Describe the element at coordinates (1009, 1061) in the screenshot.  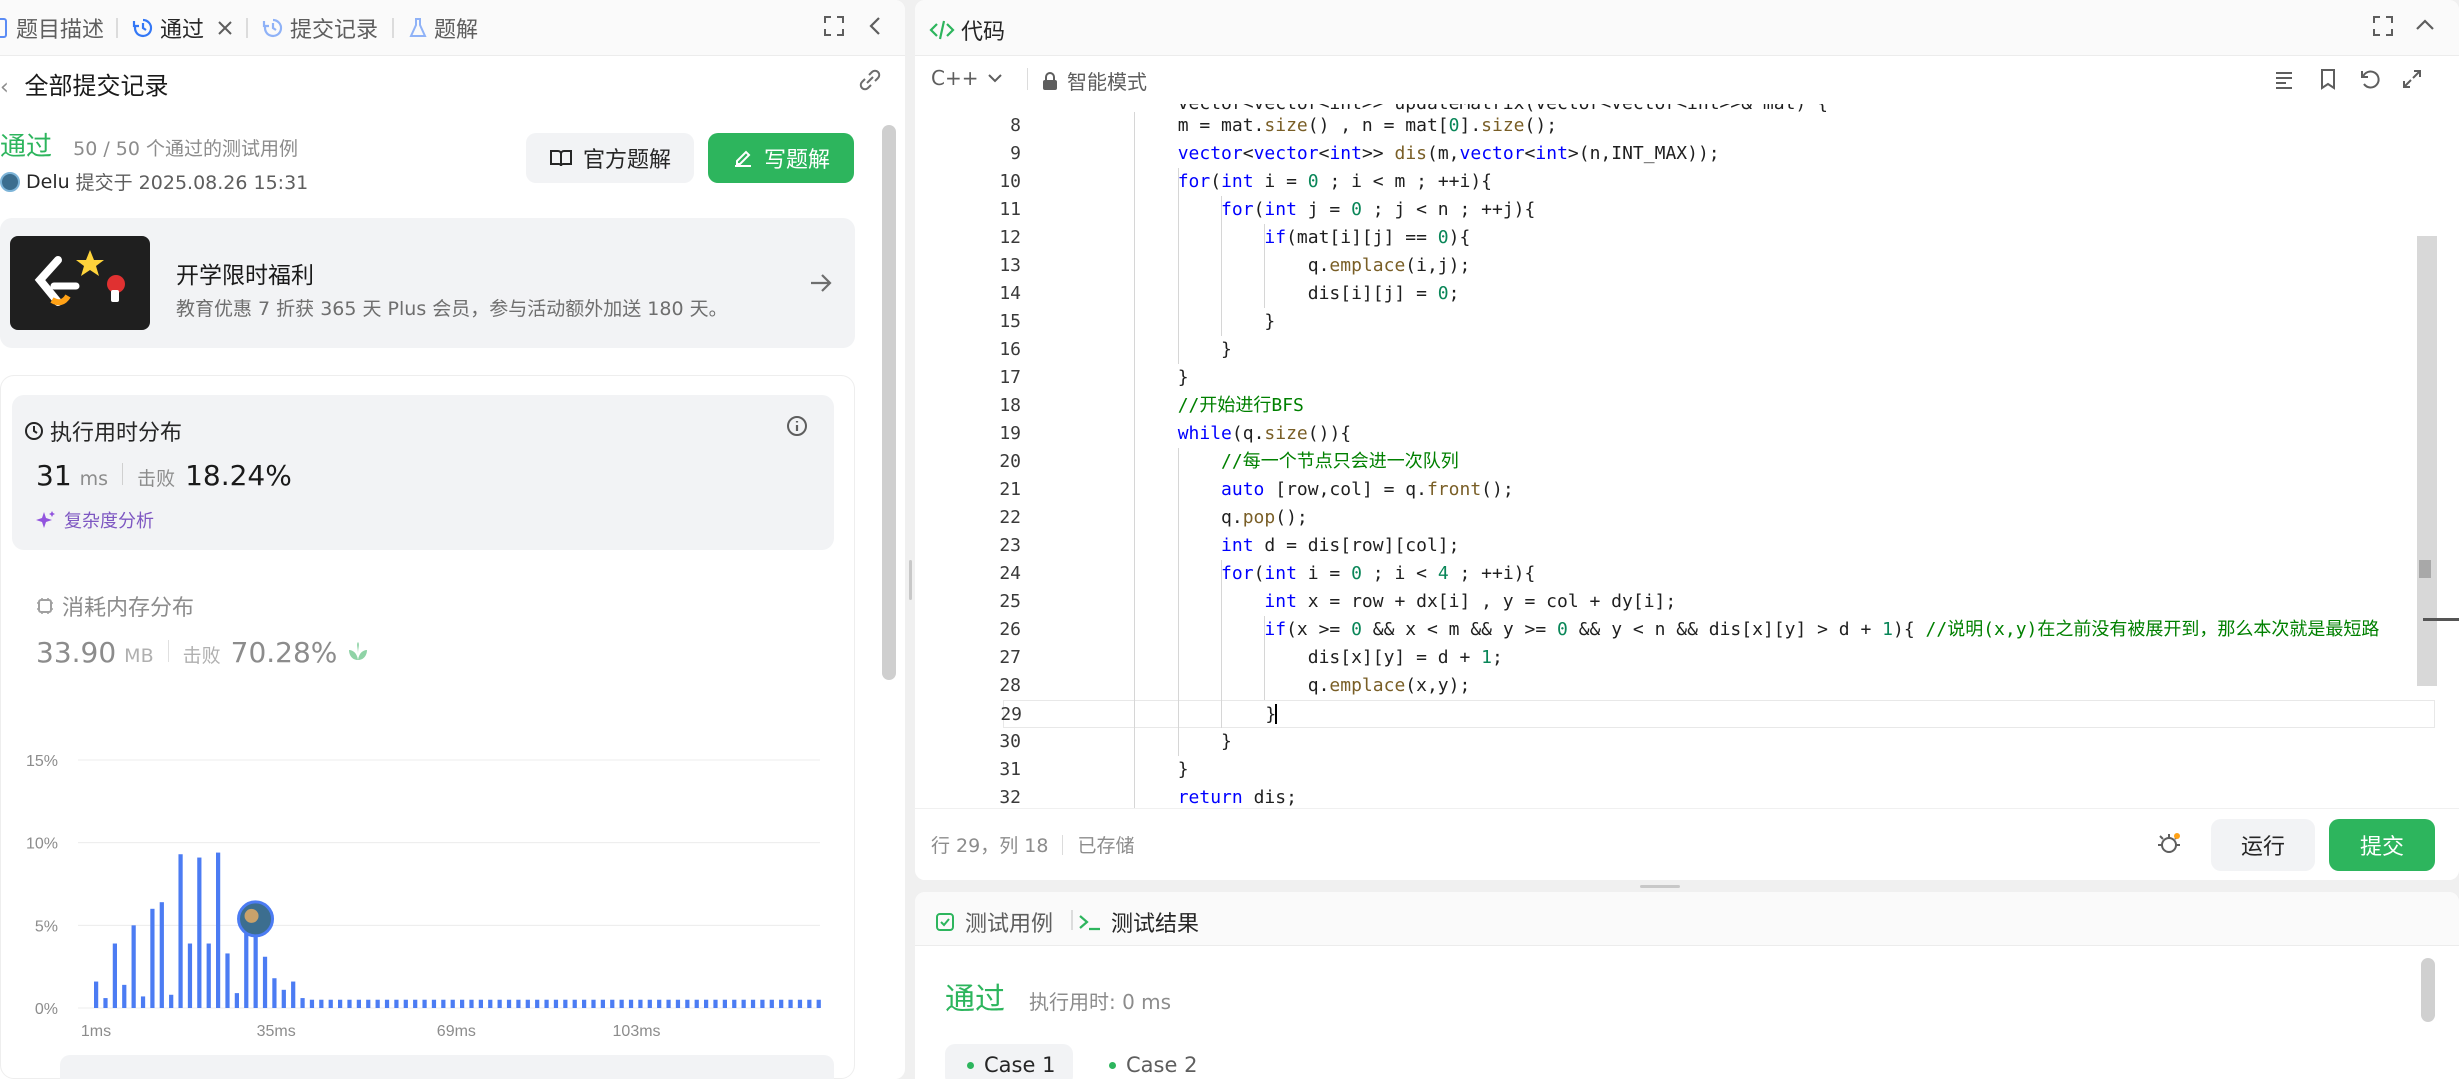
I see `case-1-tab: Case 1` at that location.